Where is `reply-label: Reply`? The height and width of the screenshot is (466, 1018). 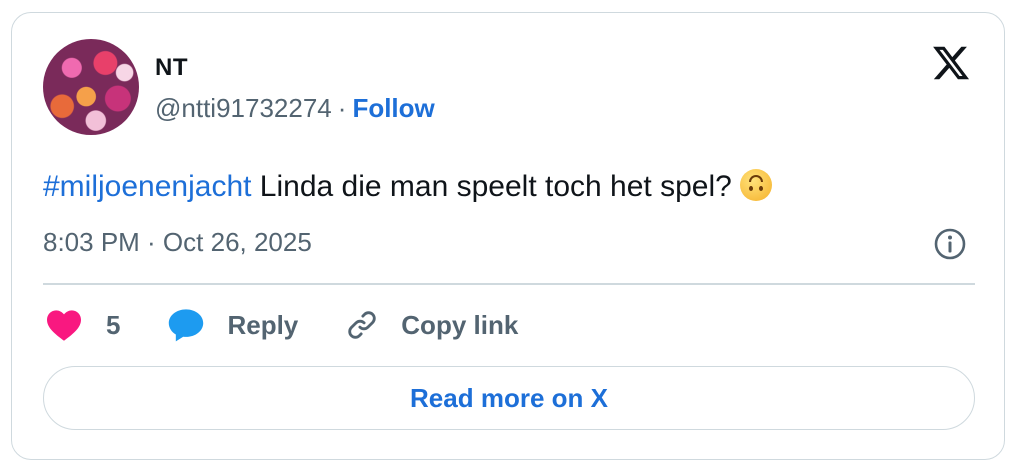
reply-label: Reply is located at coordinates (263, 324).